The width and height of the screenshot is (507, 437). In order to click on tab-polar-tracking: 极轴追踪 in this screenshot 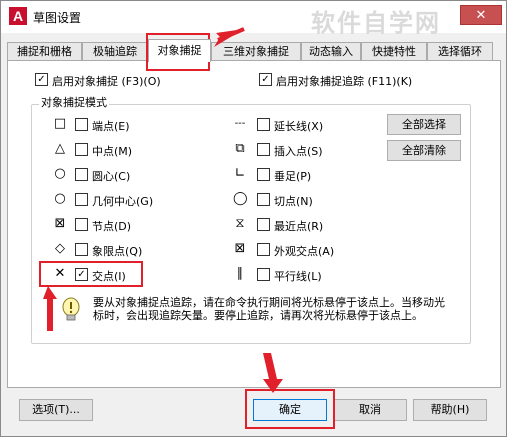, I will do `click(115, 51)`.